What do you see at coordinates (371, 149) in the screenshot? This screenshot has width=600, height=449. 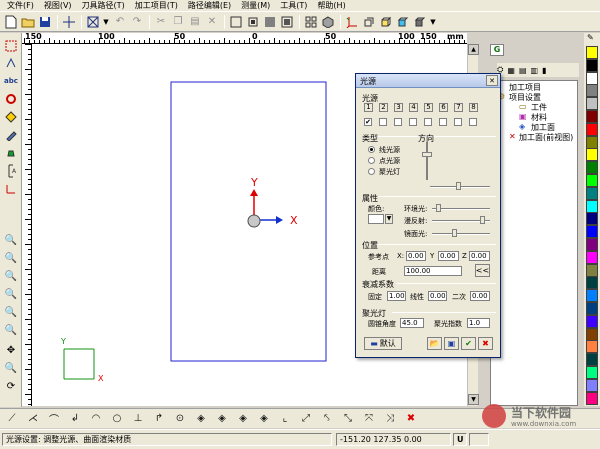 I see `radio-line-light` at bounding box center [371, 149].